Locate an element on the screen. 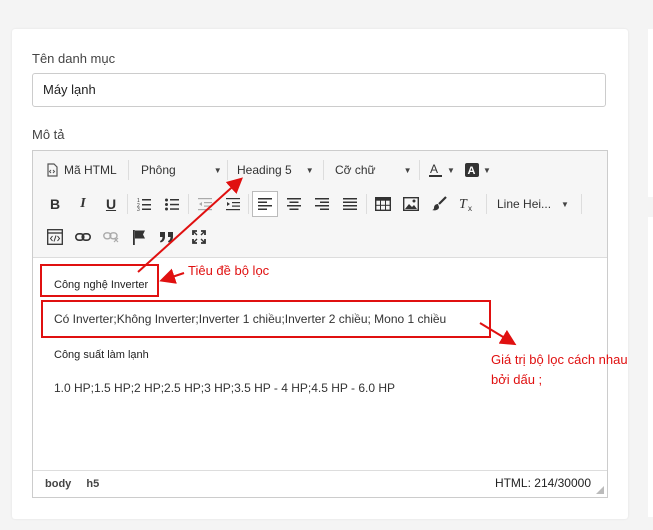  resize-handle-icon is located at coordinates (600, 490).